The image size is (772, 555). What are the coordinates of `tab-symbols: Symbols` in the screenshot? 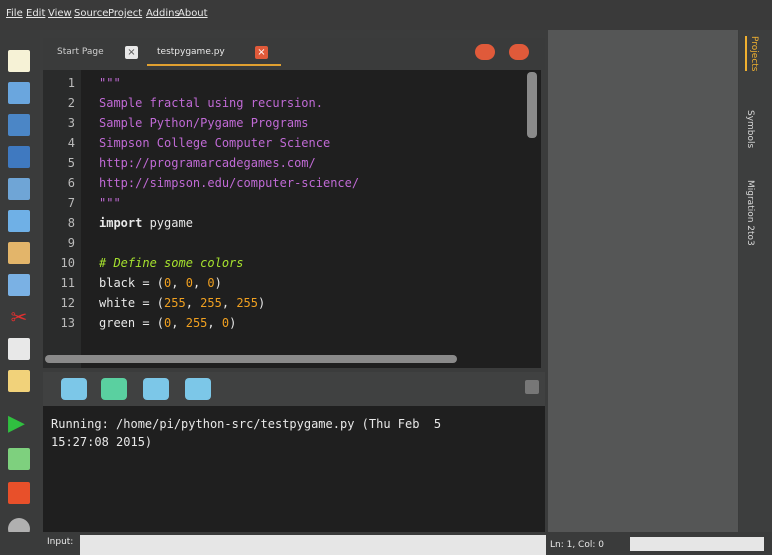 It's located at (750, 129).